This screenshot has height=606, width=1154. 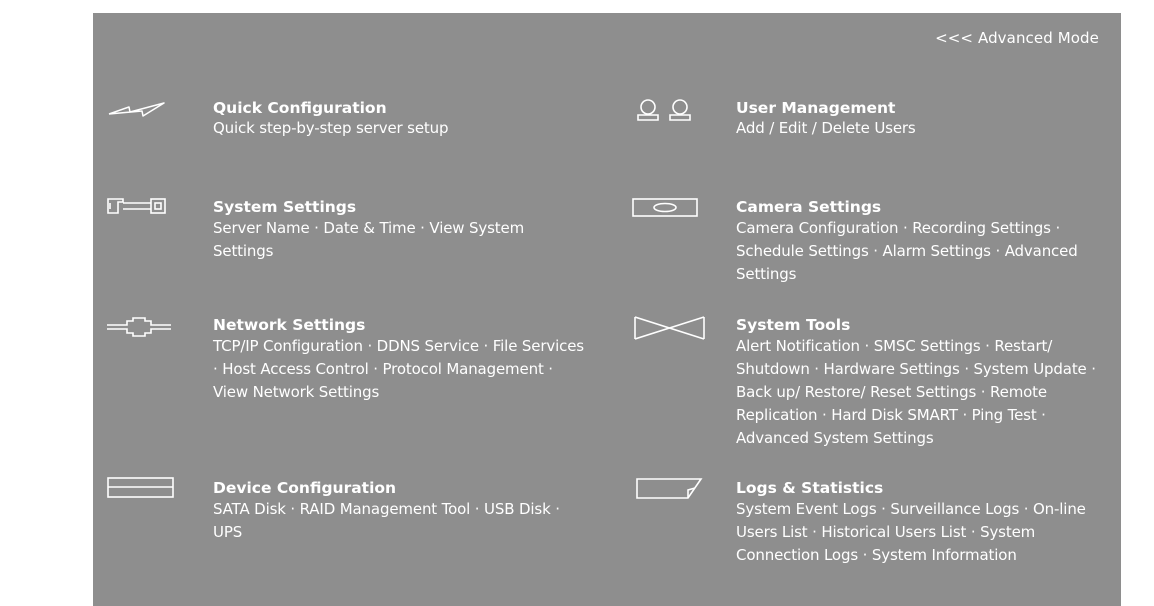 I want to click on menu-item-title: System Settings, so click(x=398, y=207).